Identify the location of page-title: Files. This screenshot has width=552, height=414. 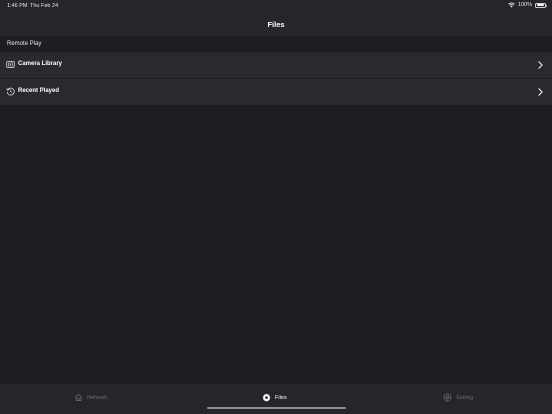
(276, 24).